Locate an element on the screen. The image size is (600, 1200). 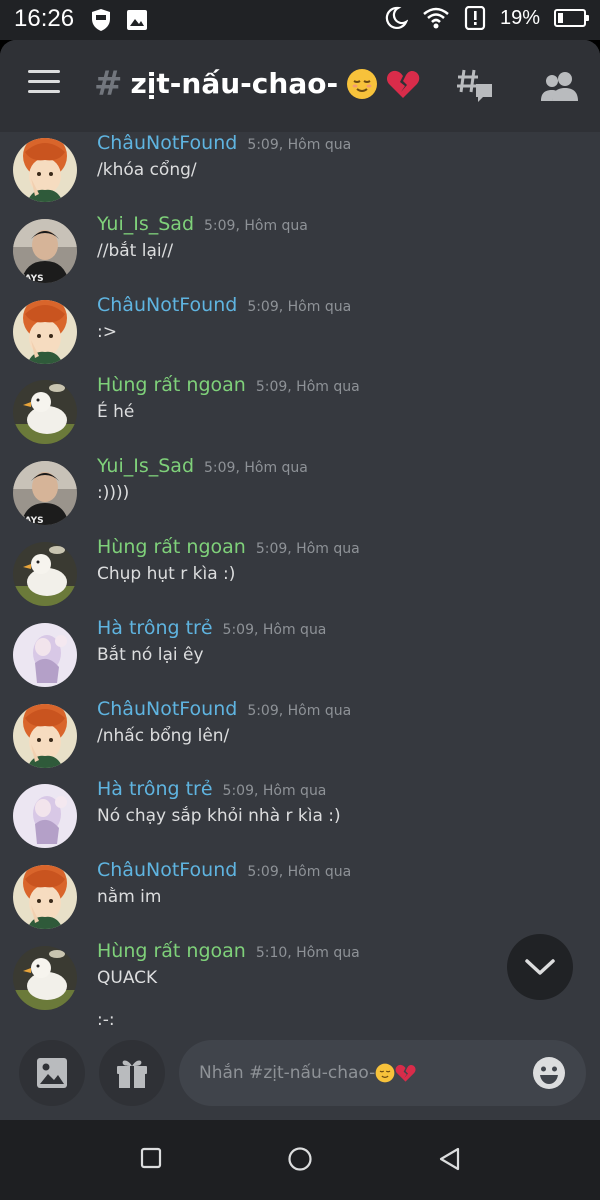
back-button is located at coordinates (450, 1161).